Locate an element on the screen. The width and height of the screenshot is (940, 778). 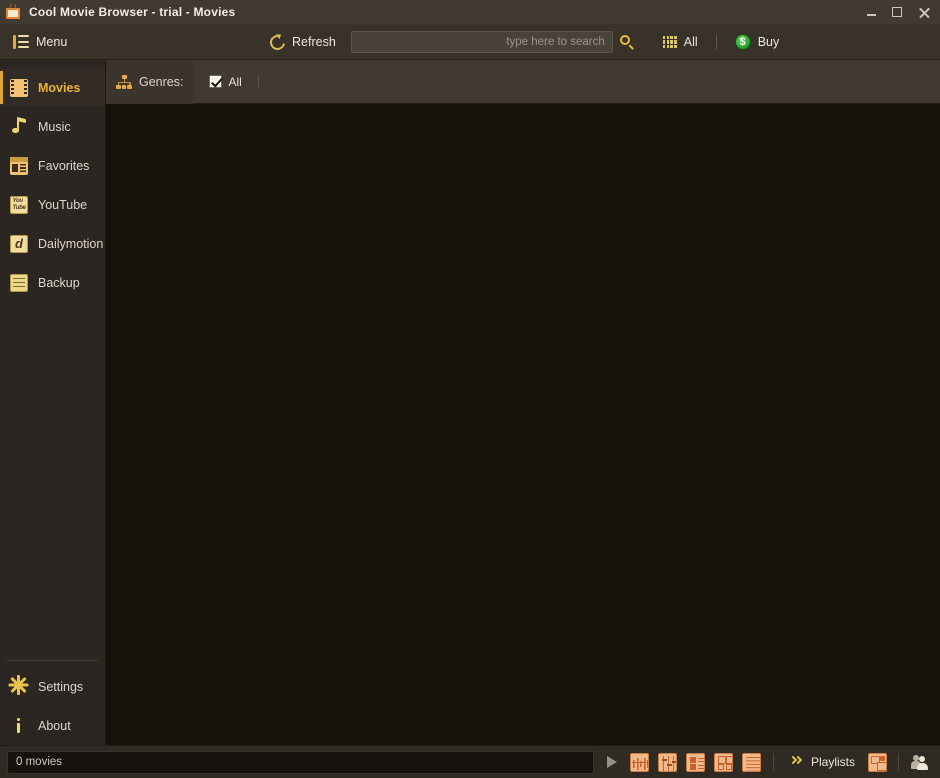
people-icon is located at coordinates (920, 762).